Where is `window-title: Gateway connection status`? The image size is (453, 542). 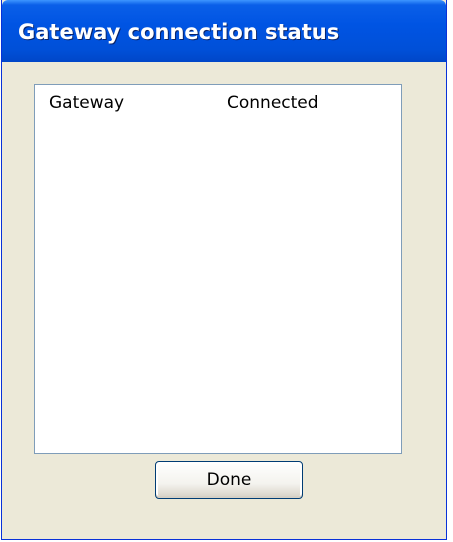
window-title: Gateway connection status is located at coordinates (179, 32).